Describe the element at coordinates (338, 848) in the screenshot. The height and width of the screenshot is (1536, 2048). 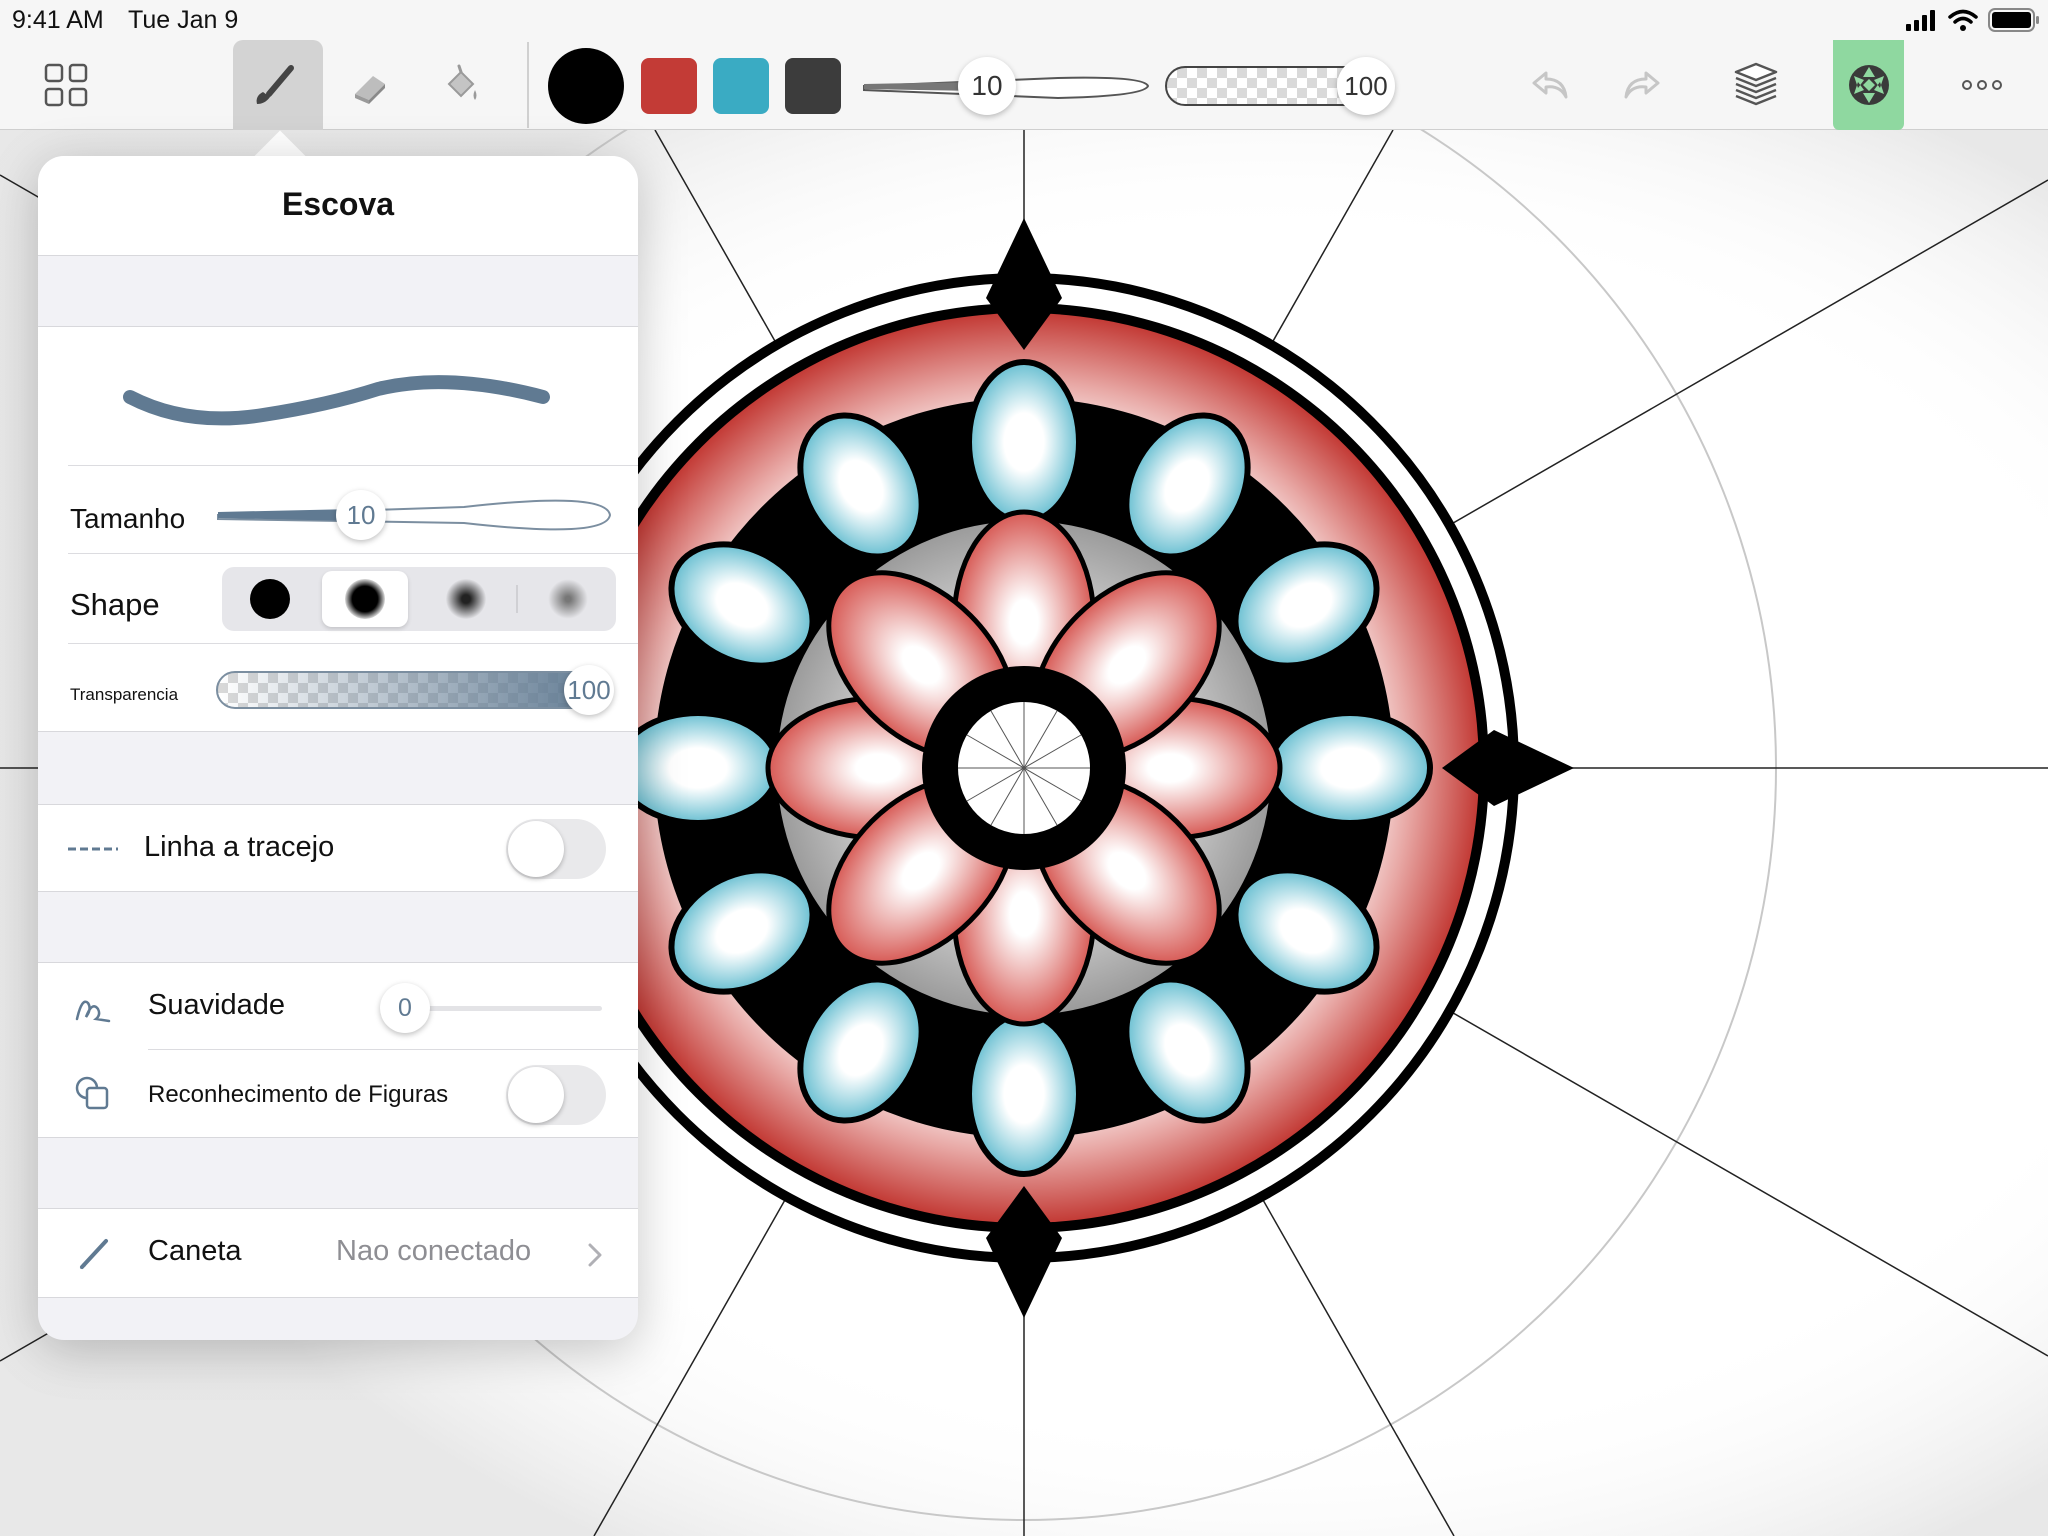
I see `dashed-line-section: Linha a tracejo` at that location.